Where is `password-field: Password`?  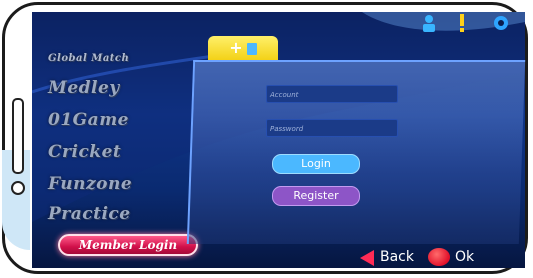
password-field: Password is located at coordinates (332, 128).